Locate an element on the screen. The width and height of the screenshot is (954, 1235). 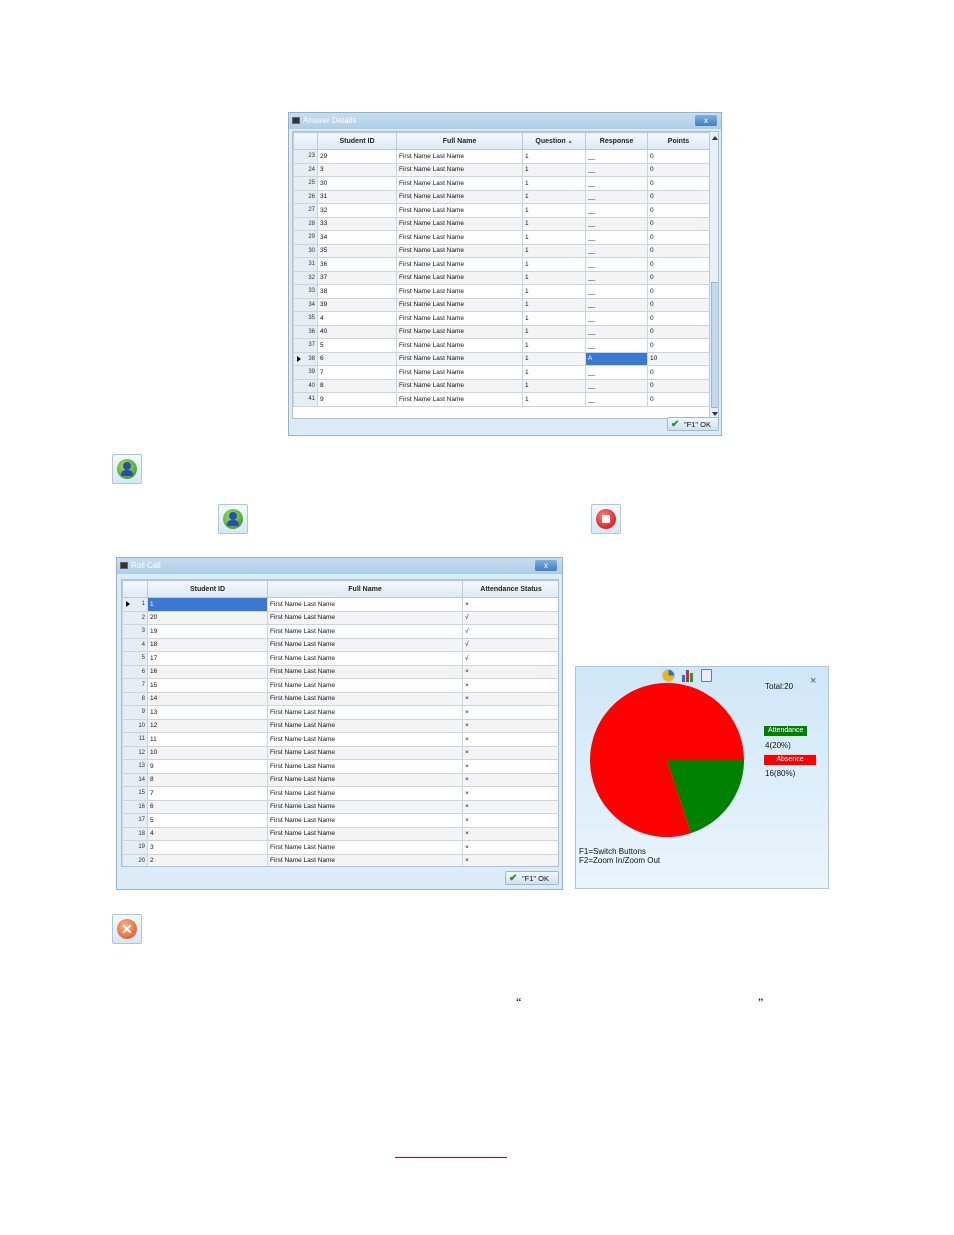
student-id-cell: 32 is located at coordinates (357, 210).